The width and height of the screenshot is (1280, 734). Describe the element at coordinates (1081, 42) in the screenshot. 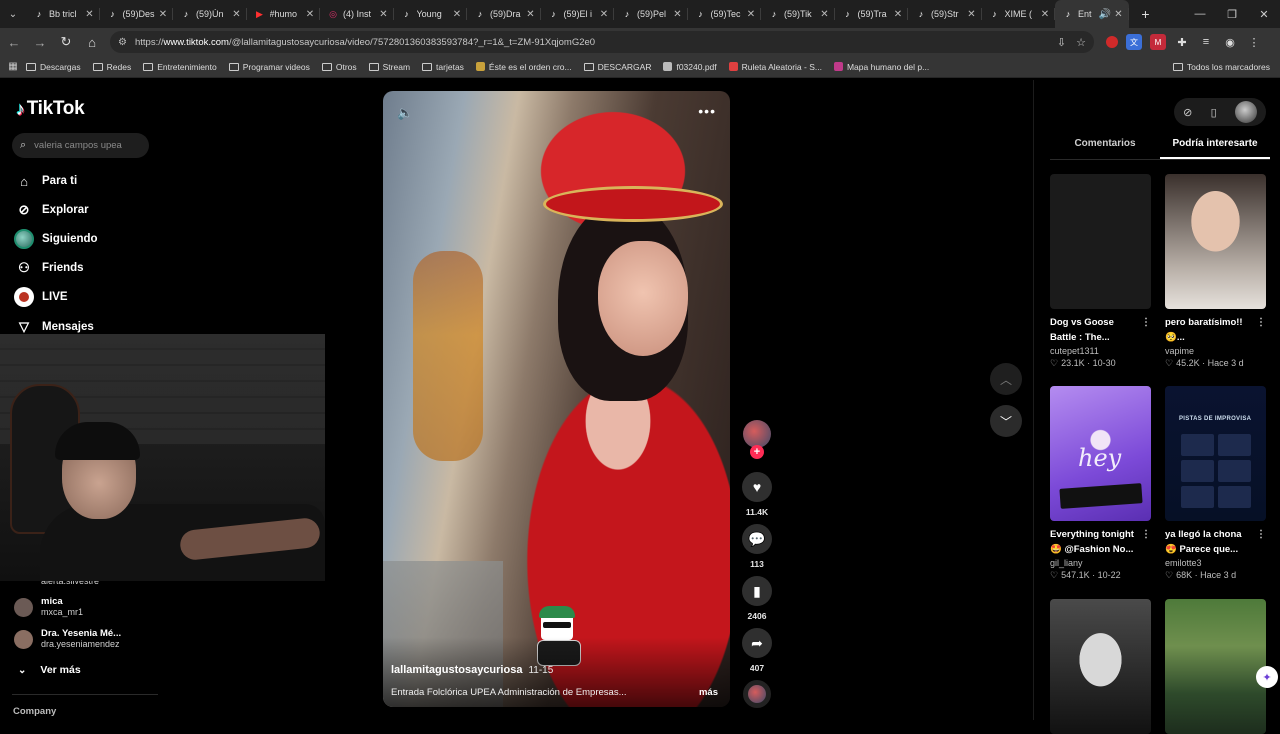

I see `bookmark-star-icon: ☆` at that location.